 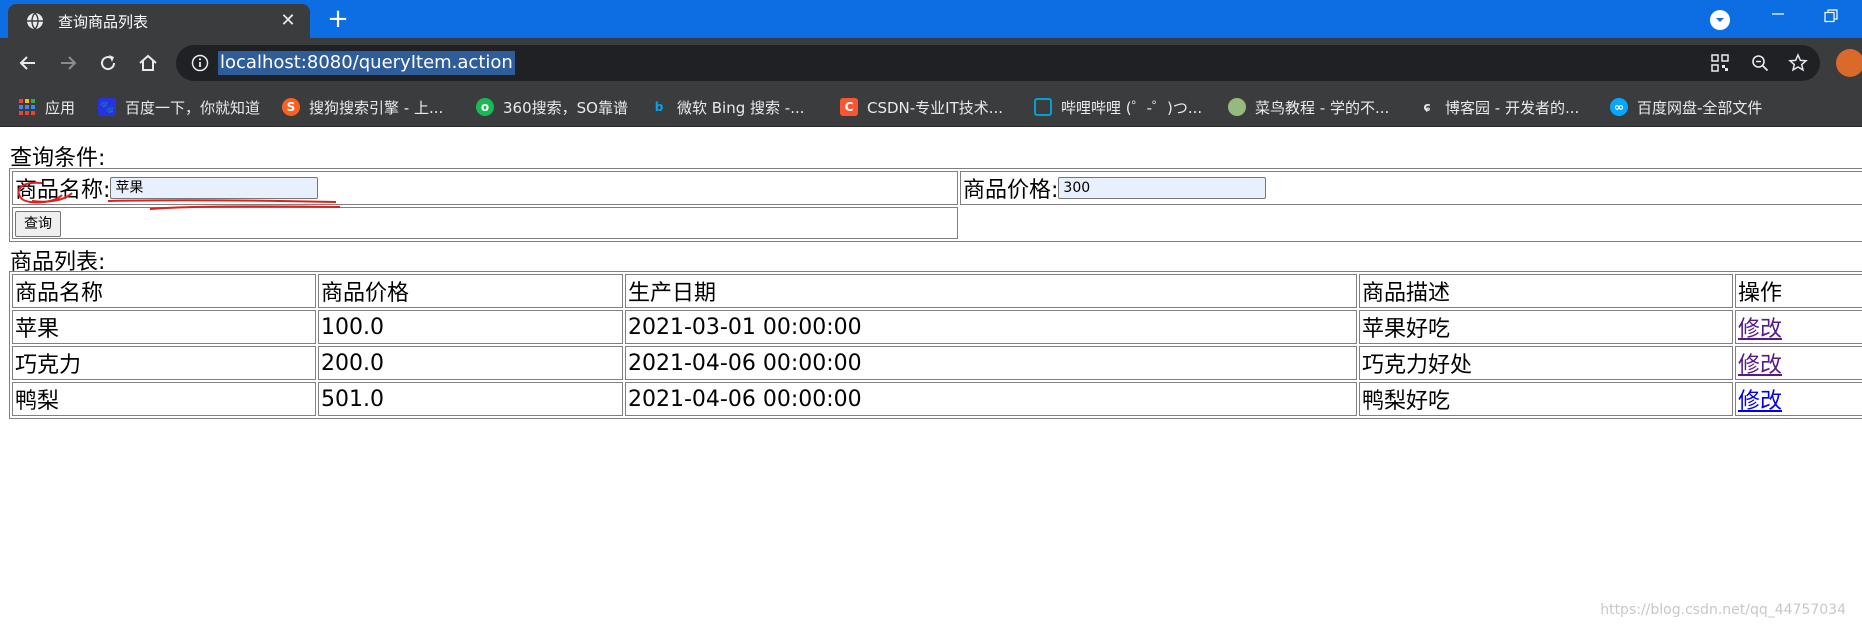 I want to click on bookmark-360: o 360搜索，SO靠谱, so click(x=552, y=107).